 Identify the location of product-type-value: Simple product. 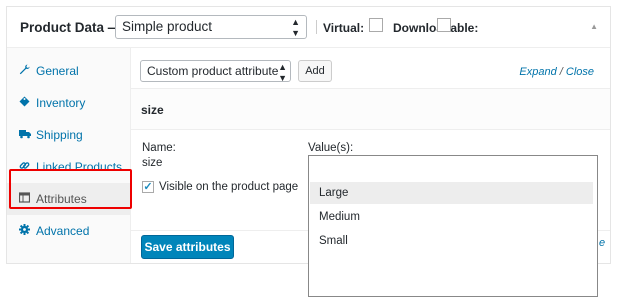
(167, 26).